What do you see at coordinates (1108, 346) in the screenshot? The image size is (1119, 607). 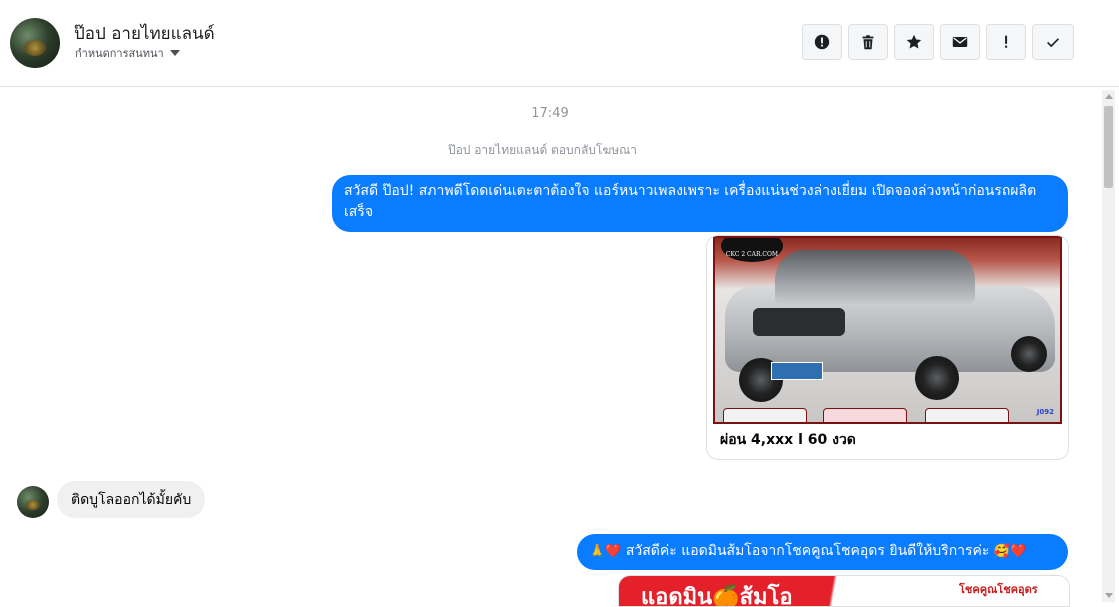 I see `vertical-scrollbar` at bounding box center [1108, 346].